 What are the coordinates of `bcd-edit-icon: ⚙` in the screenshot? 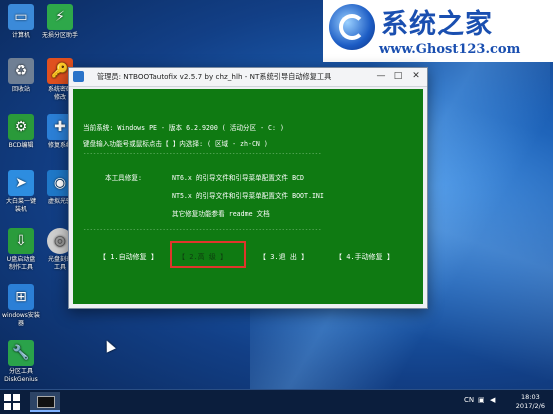 It's located at (21, 127).